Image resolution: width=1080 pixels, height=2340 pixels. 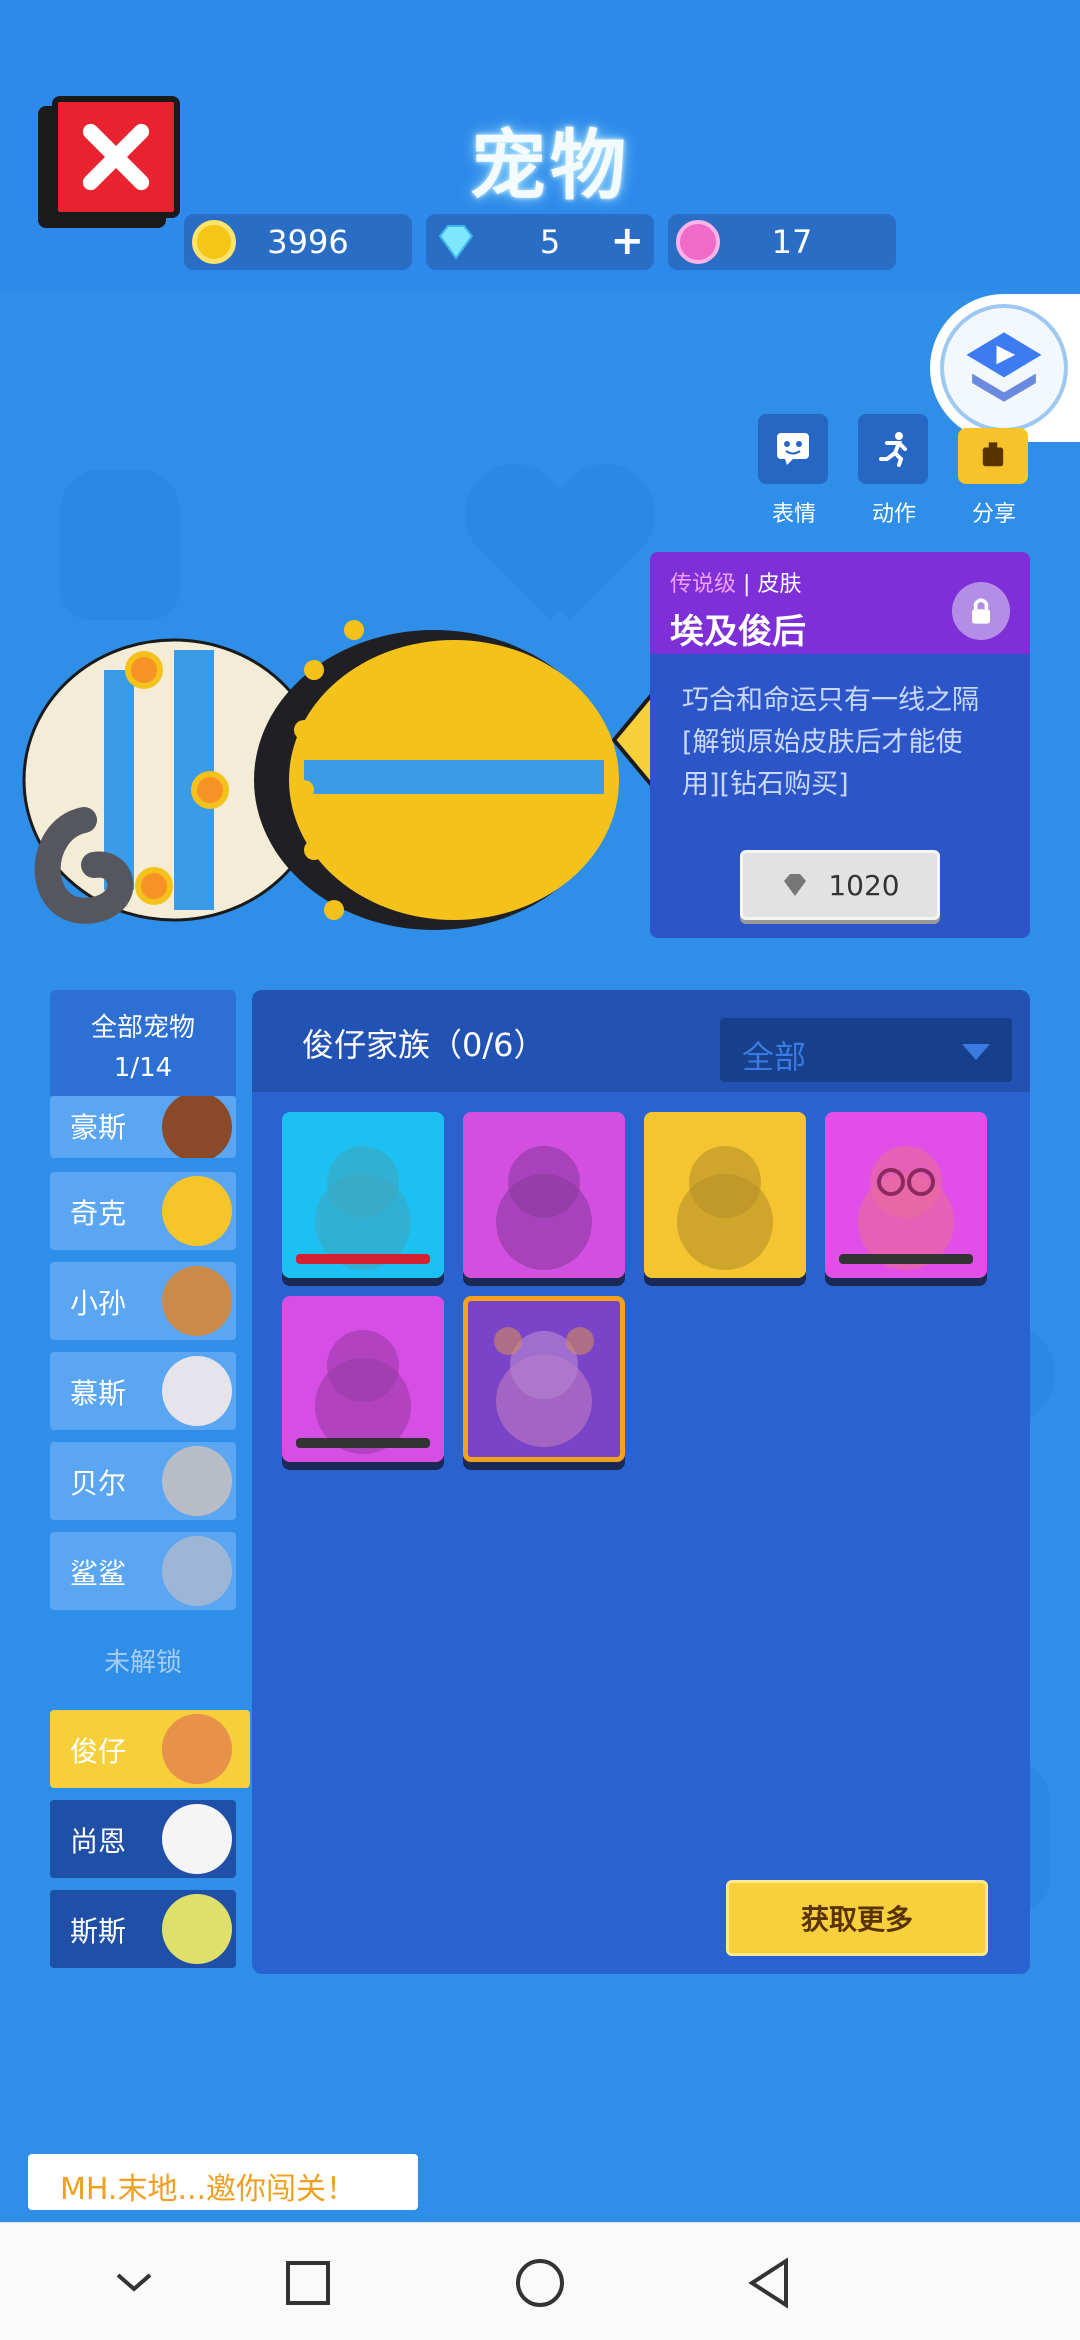 What do you see at coordinates (698, 242) in the screenshot?
I see `lotus-gem-icon` at bounding box center [698, 242].